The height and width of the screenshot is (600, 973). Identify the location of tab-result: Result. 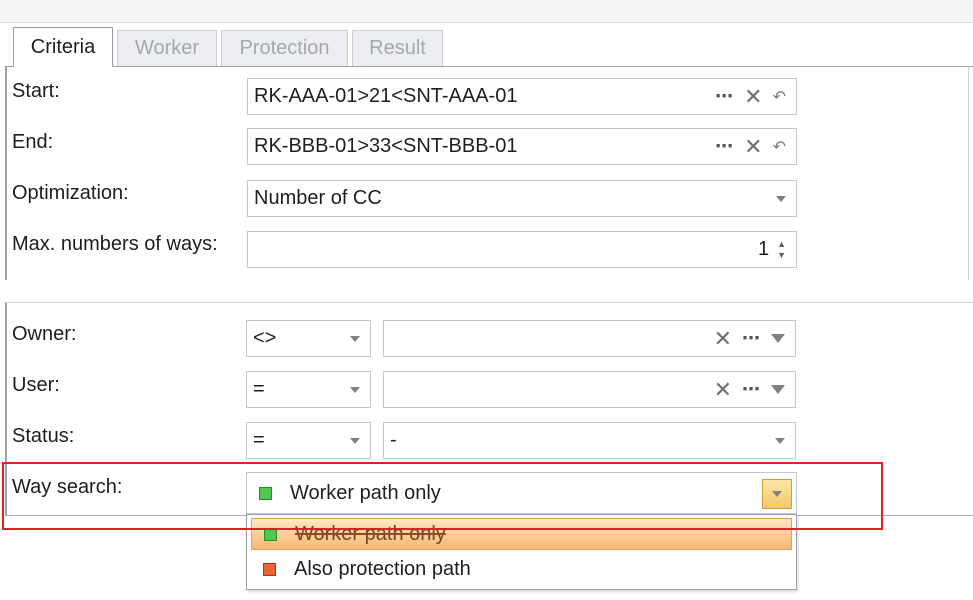
(397, 48).